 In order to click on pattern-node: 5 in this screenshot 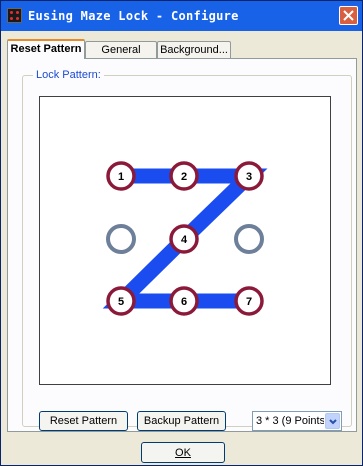, I will do `click(121, 301)`.